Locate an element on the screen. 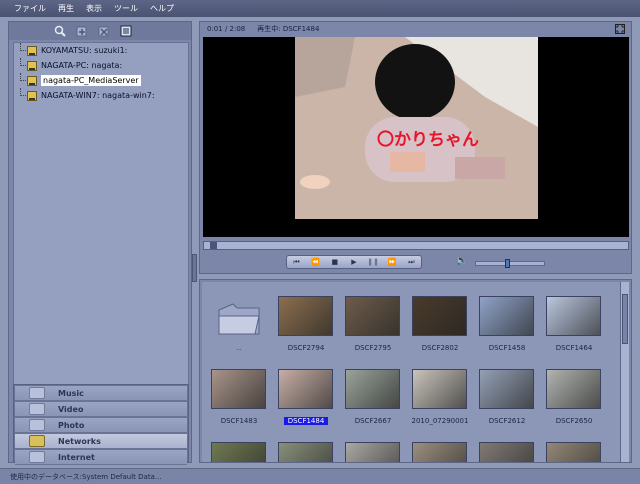 The image size is (640, 484). tree-toolbar is located at coordinates (100, 31).